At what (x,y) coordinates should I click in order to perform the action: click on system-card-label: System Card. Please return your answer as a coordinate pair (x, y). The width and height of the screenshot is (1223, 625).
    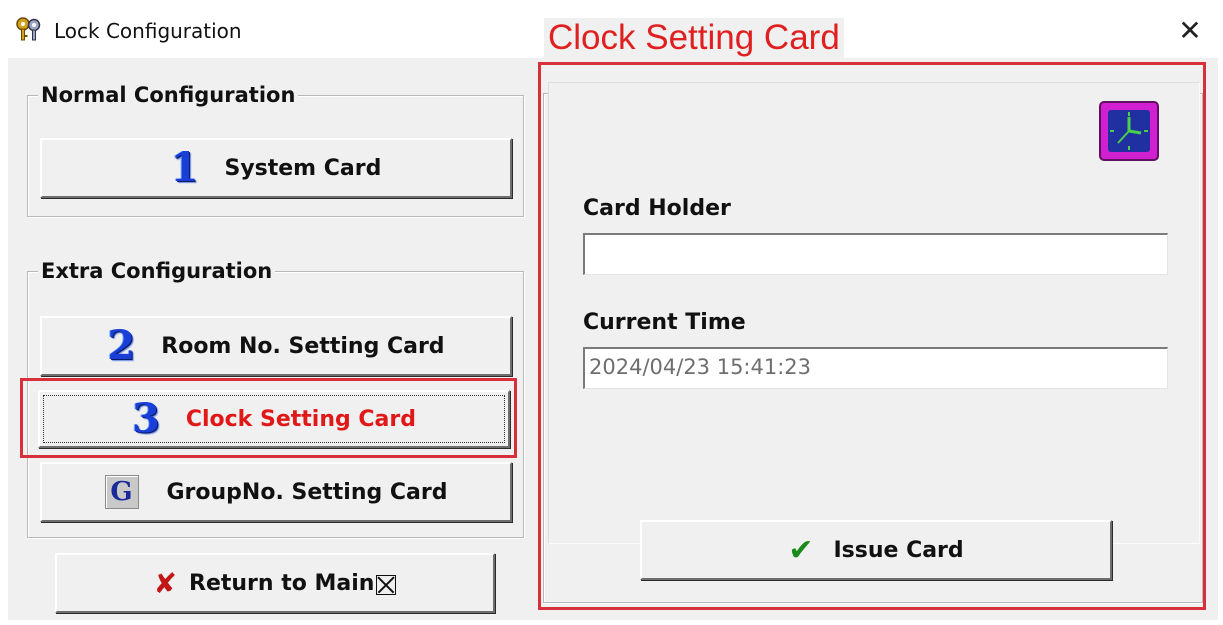
    Looking at the image, I should click on (303, 168).